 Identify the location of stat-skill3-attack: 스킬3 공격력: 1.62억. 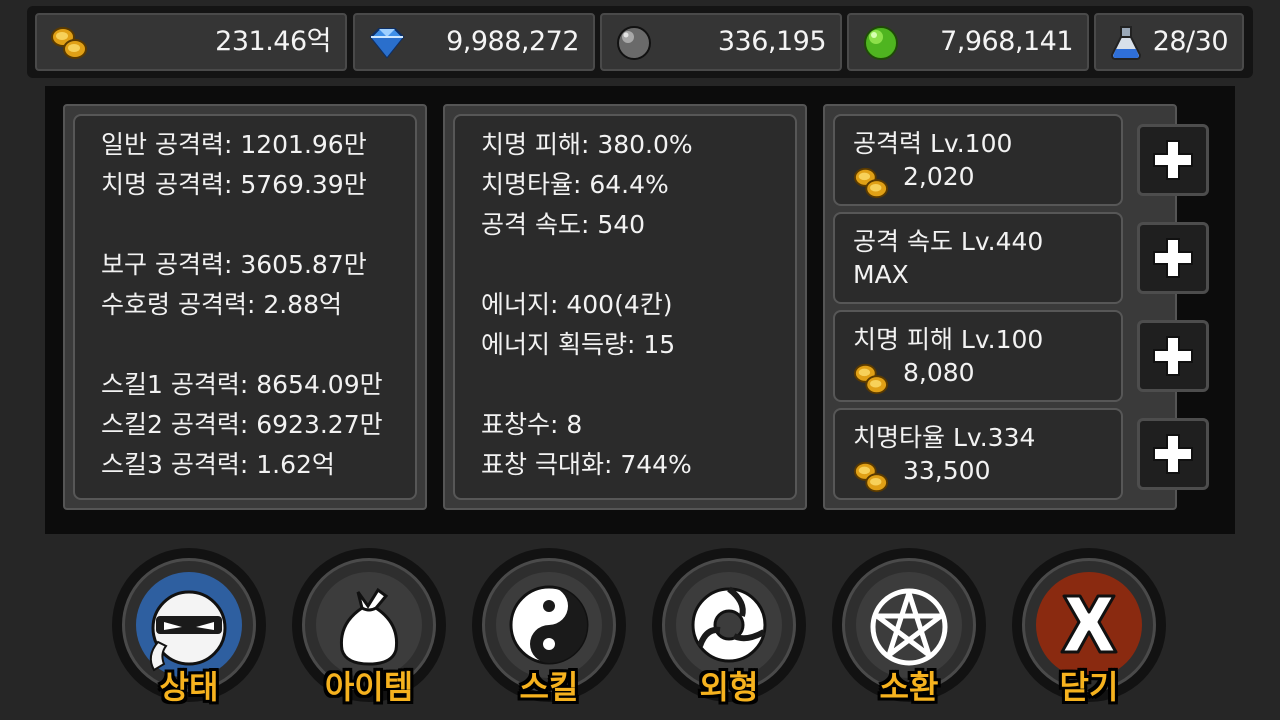
(218, 464).